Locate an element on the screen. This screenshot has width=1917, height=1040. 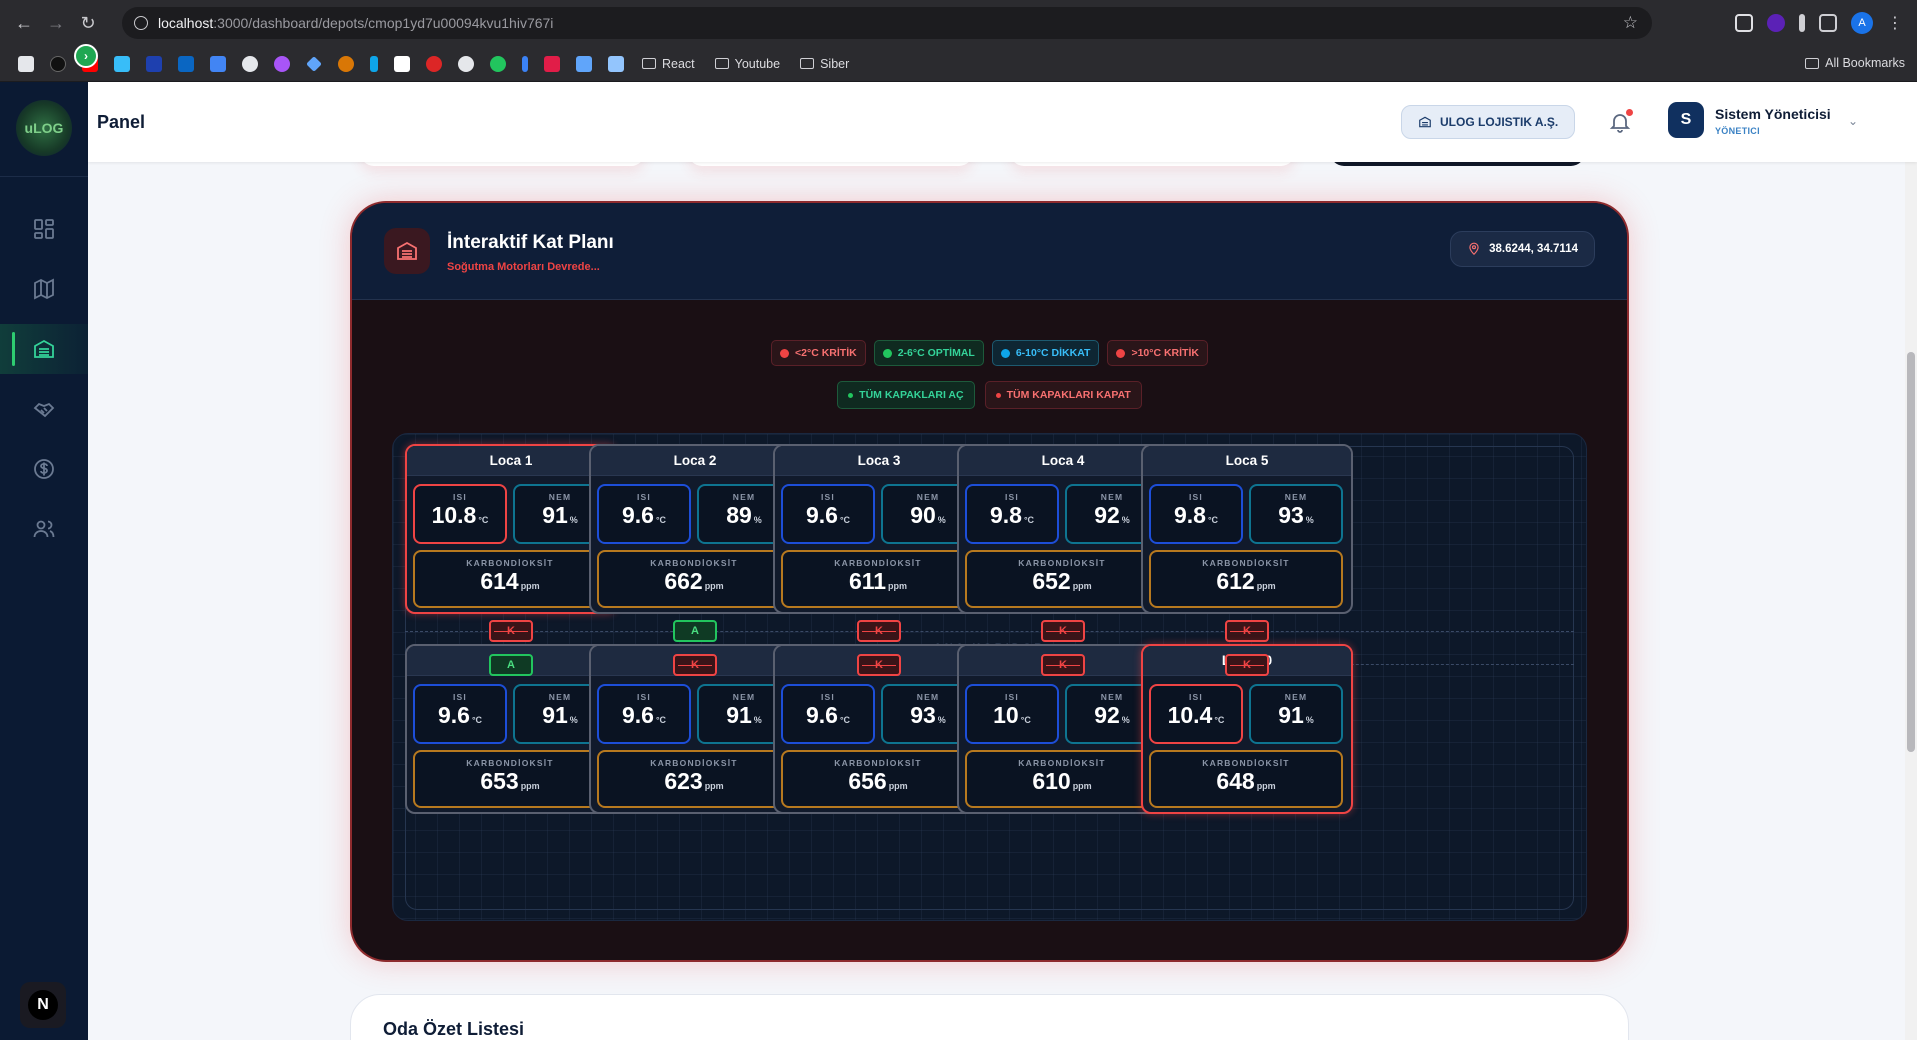
bookmark-folder-youtube: Youtube is located at coordinates (747, 64).